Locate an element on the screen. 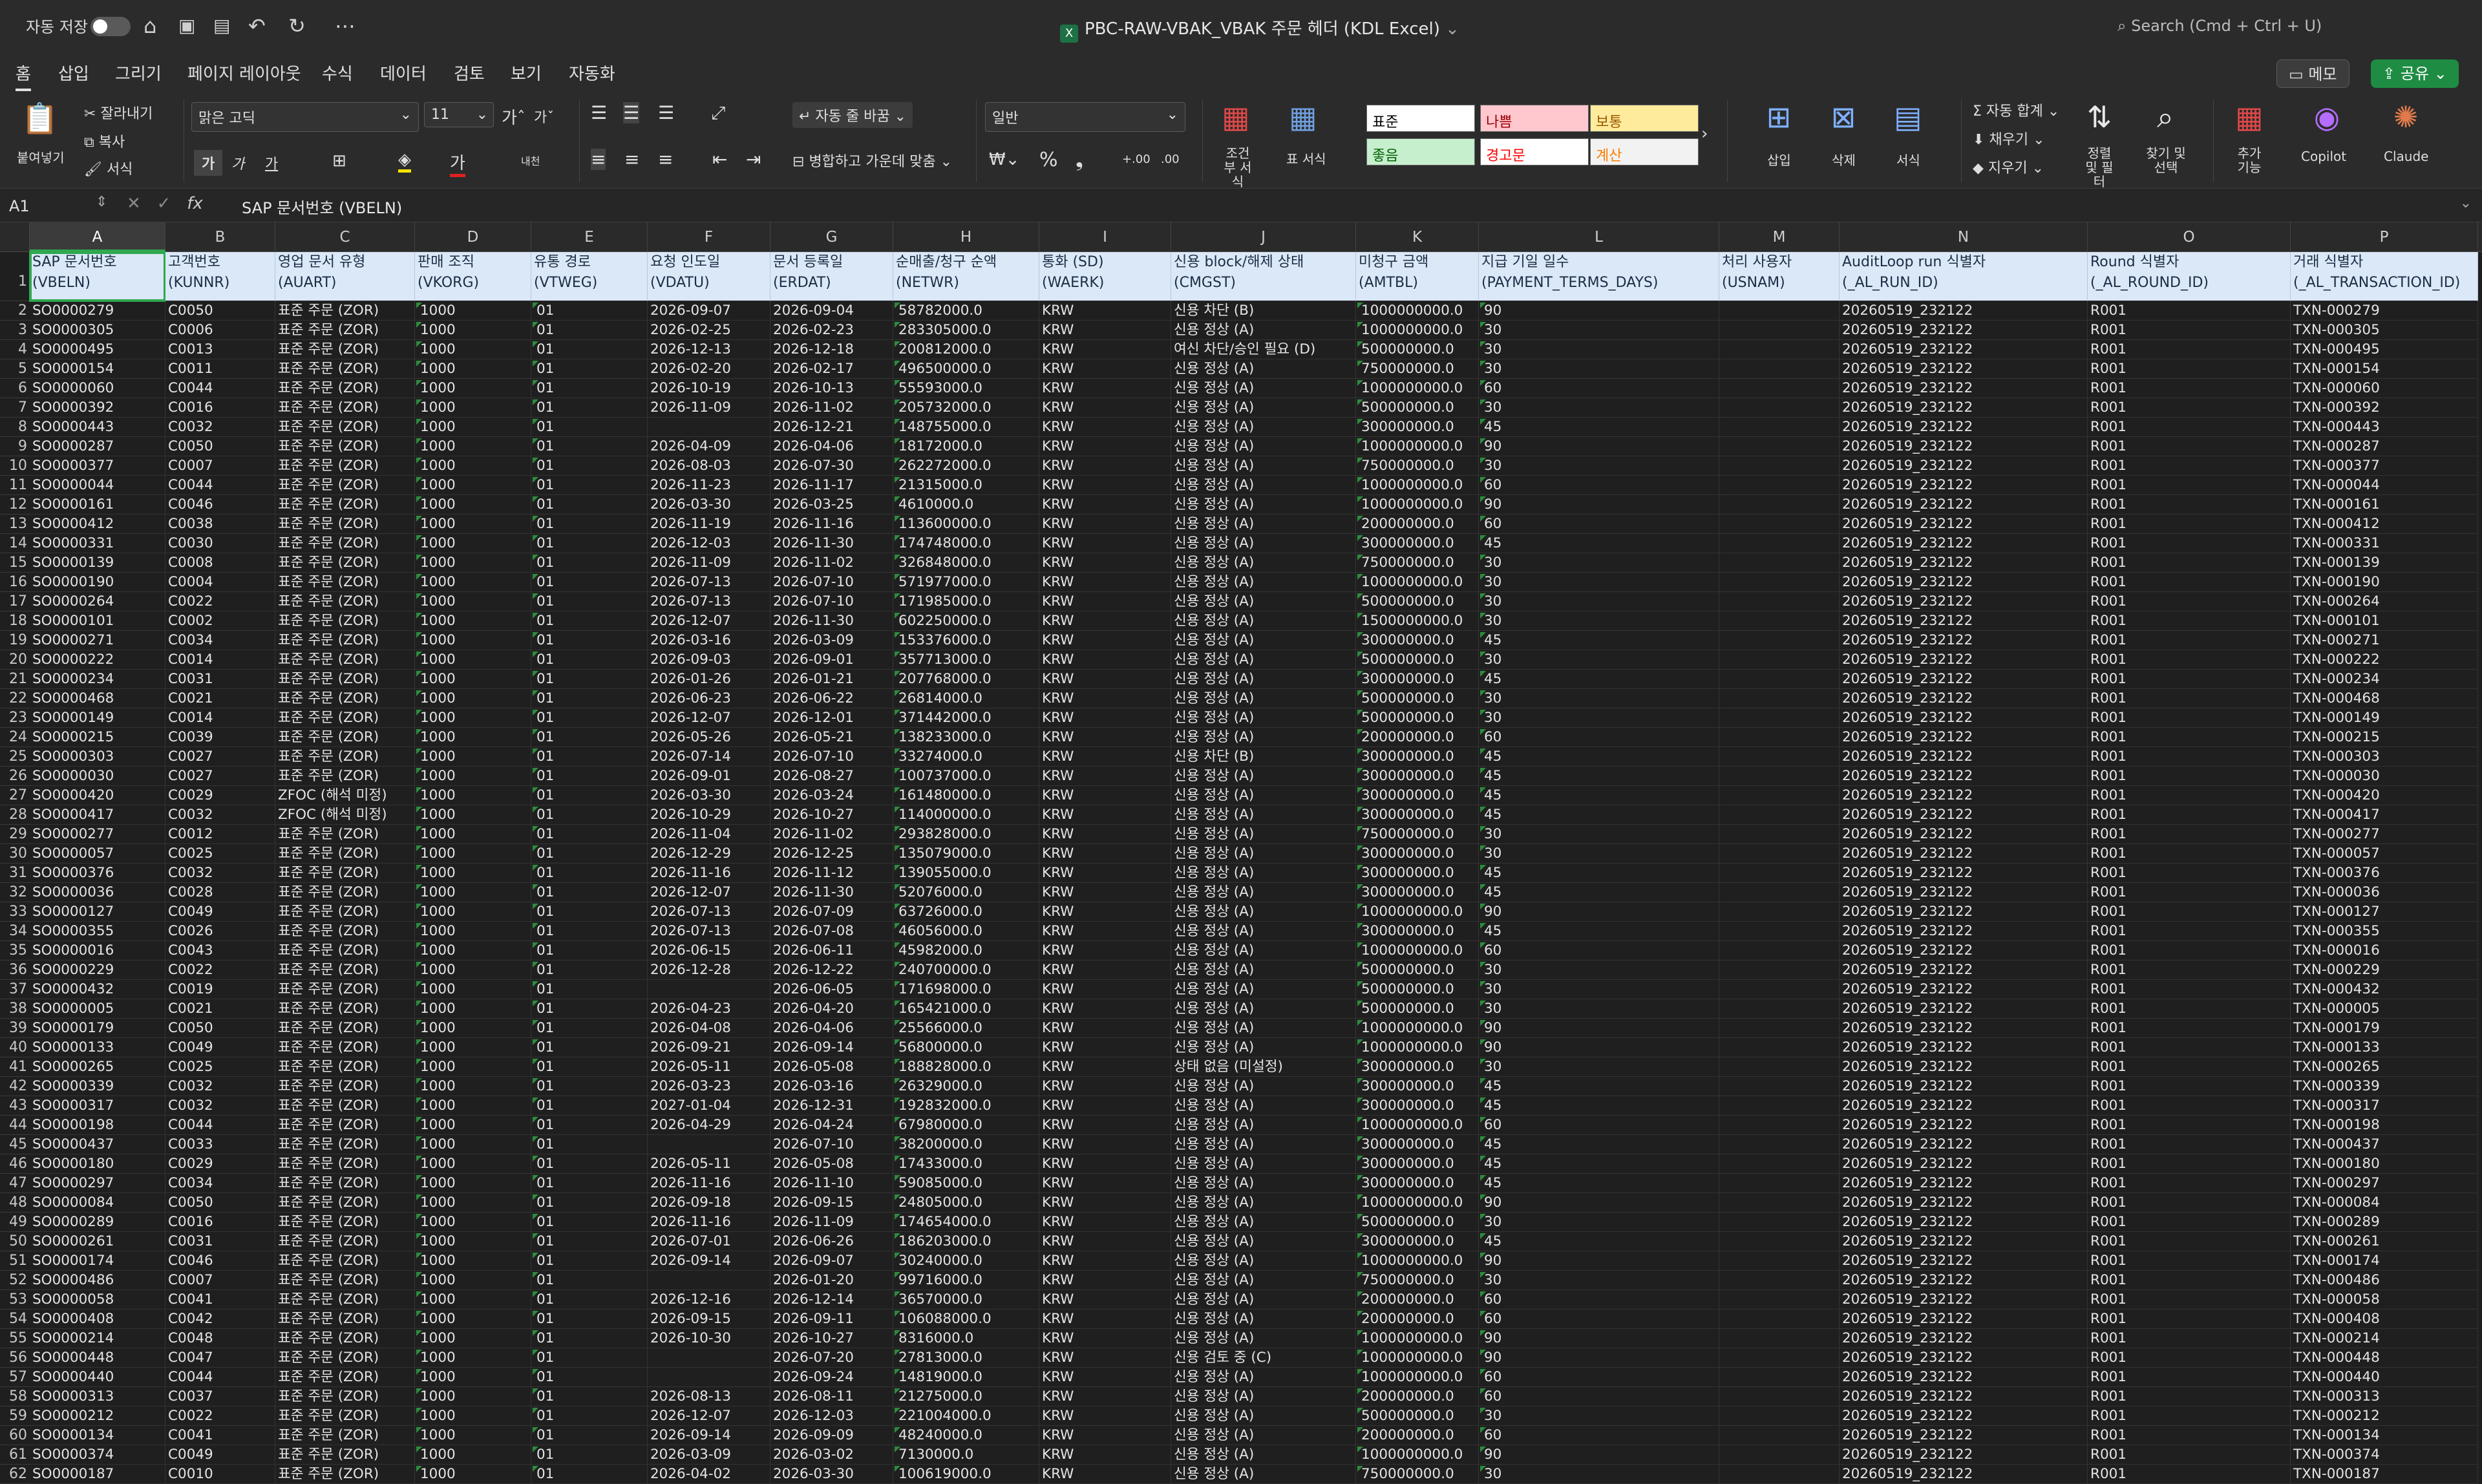 This screenshot has height=1484, width=2482. find-icon: ⌕ is located at coordinates (2165, 117).